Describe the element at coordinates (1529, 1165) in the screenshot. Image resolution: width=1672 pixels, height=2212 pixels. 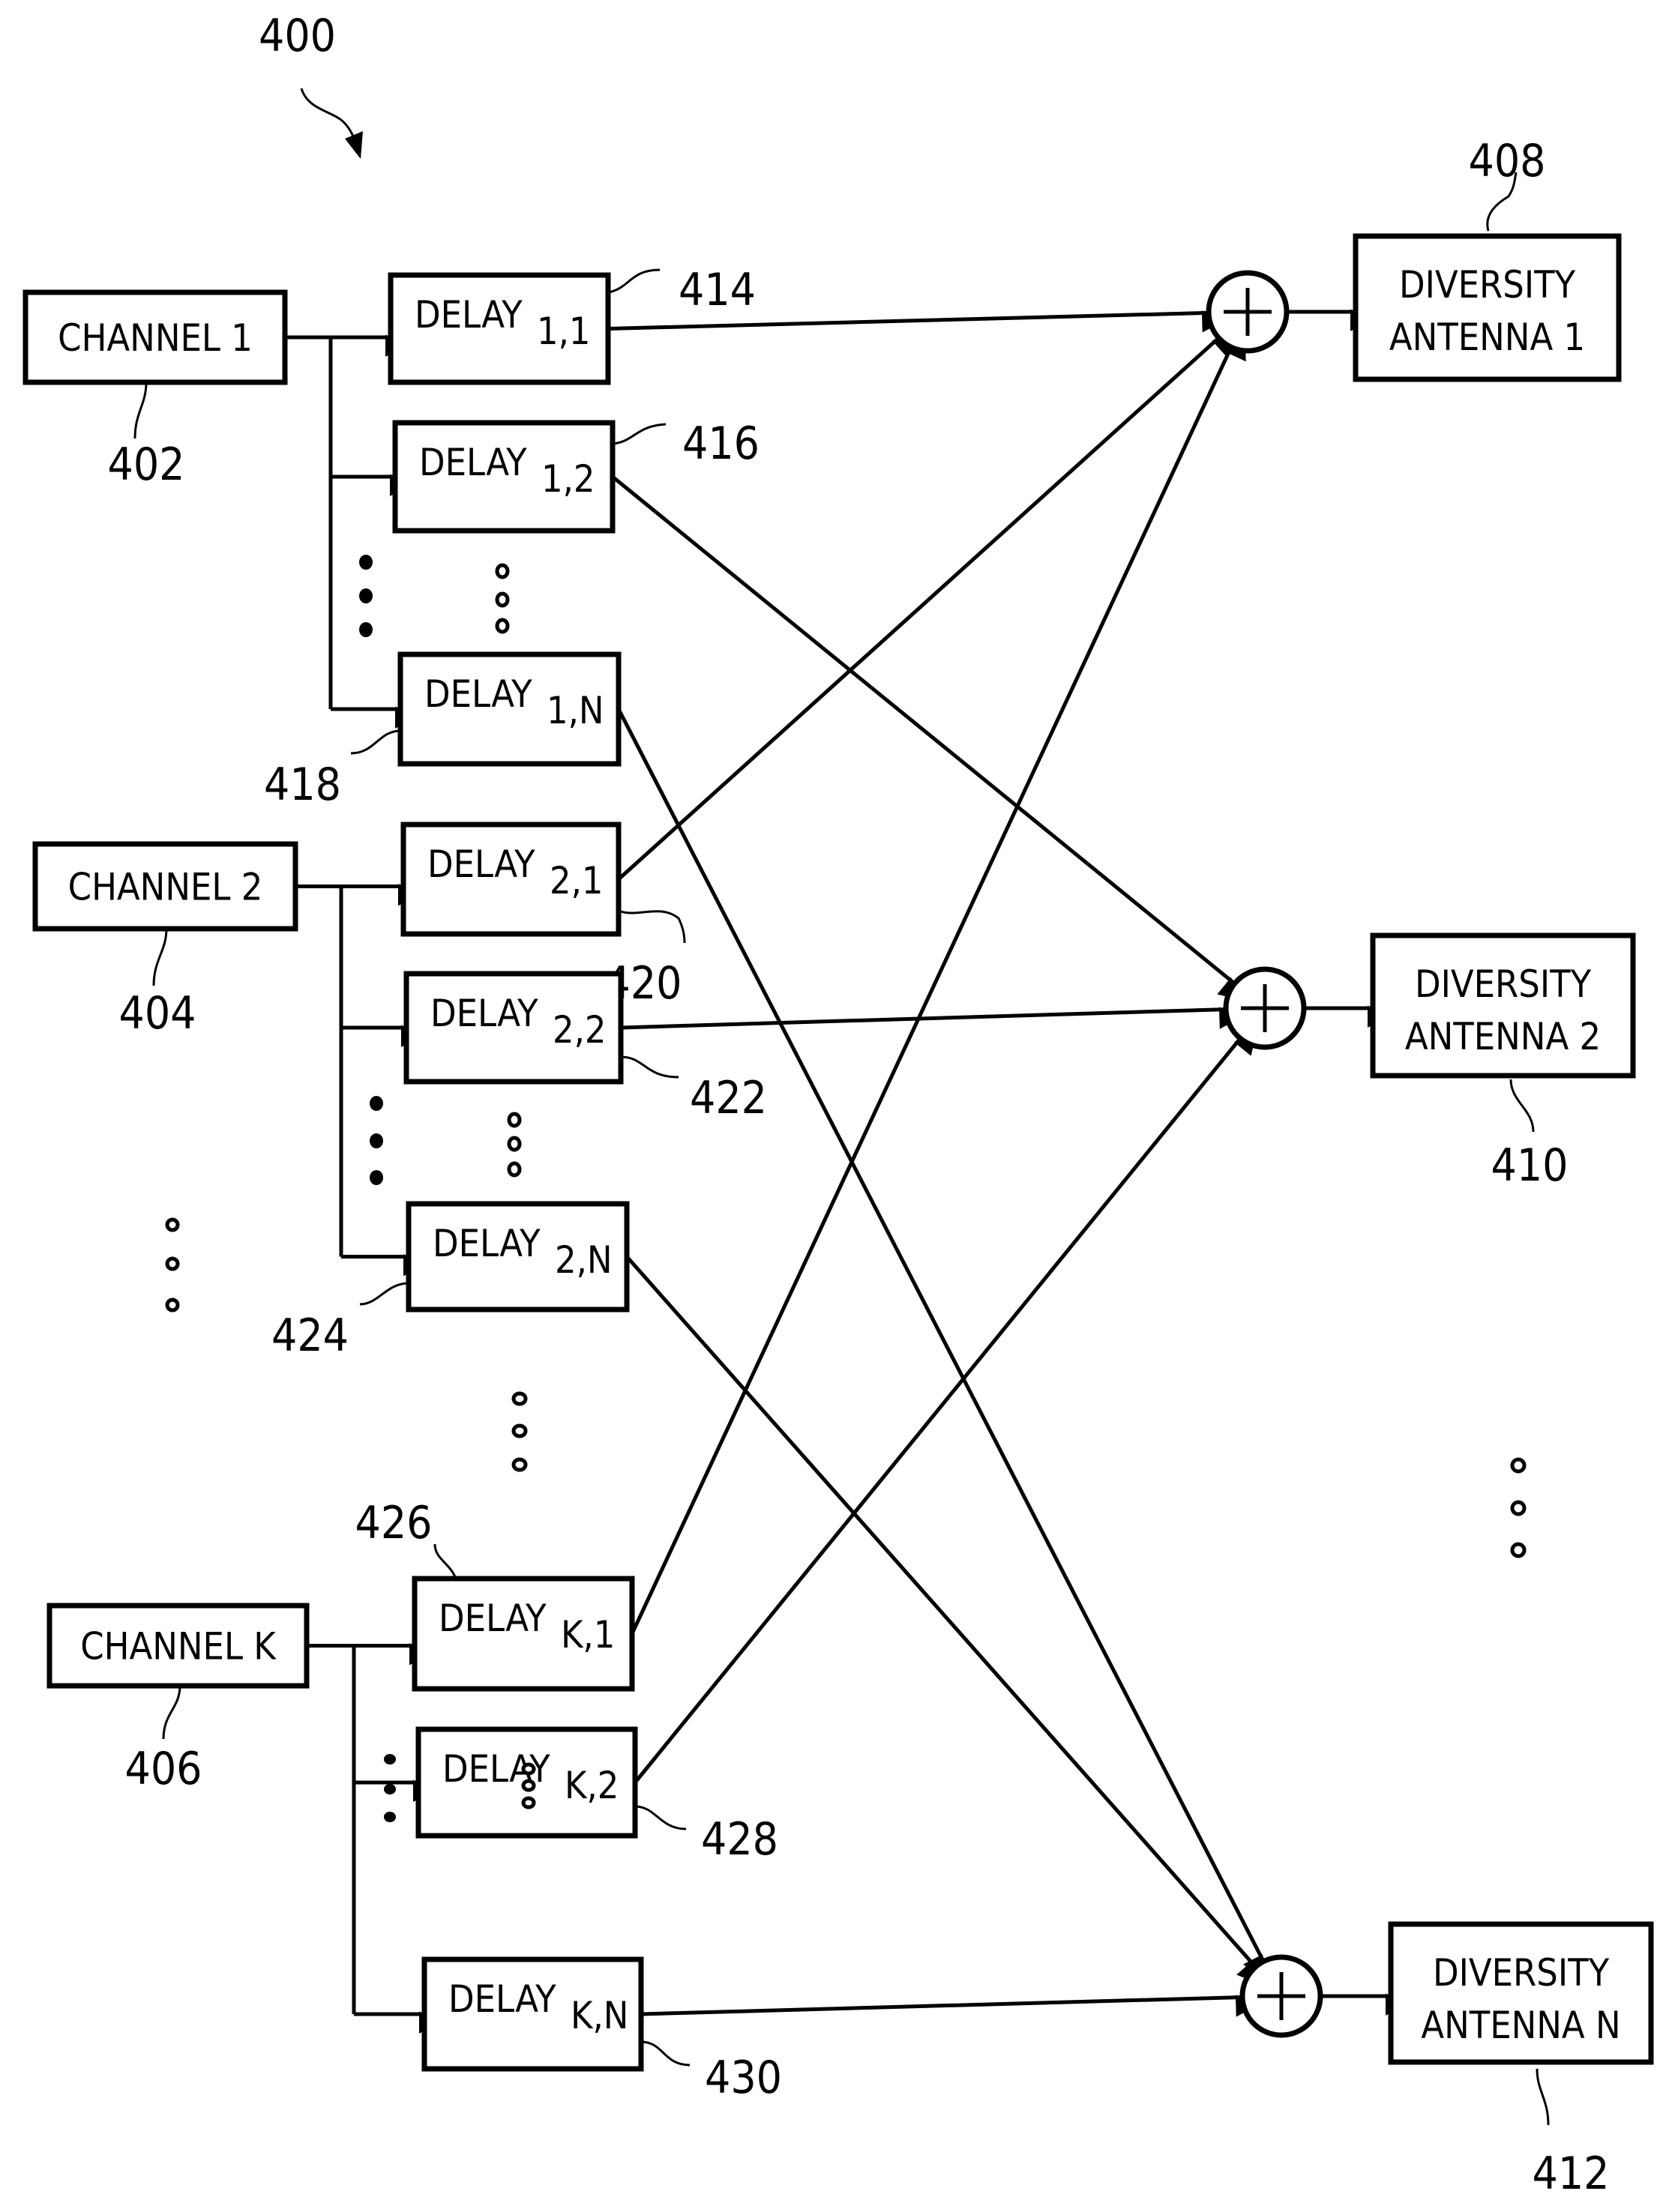
I see `reference-numeral: 410` at that location.